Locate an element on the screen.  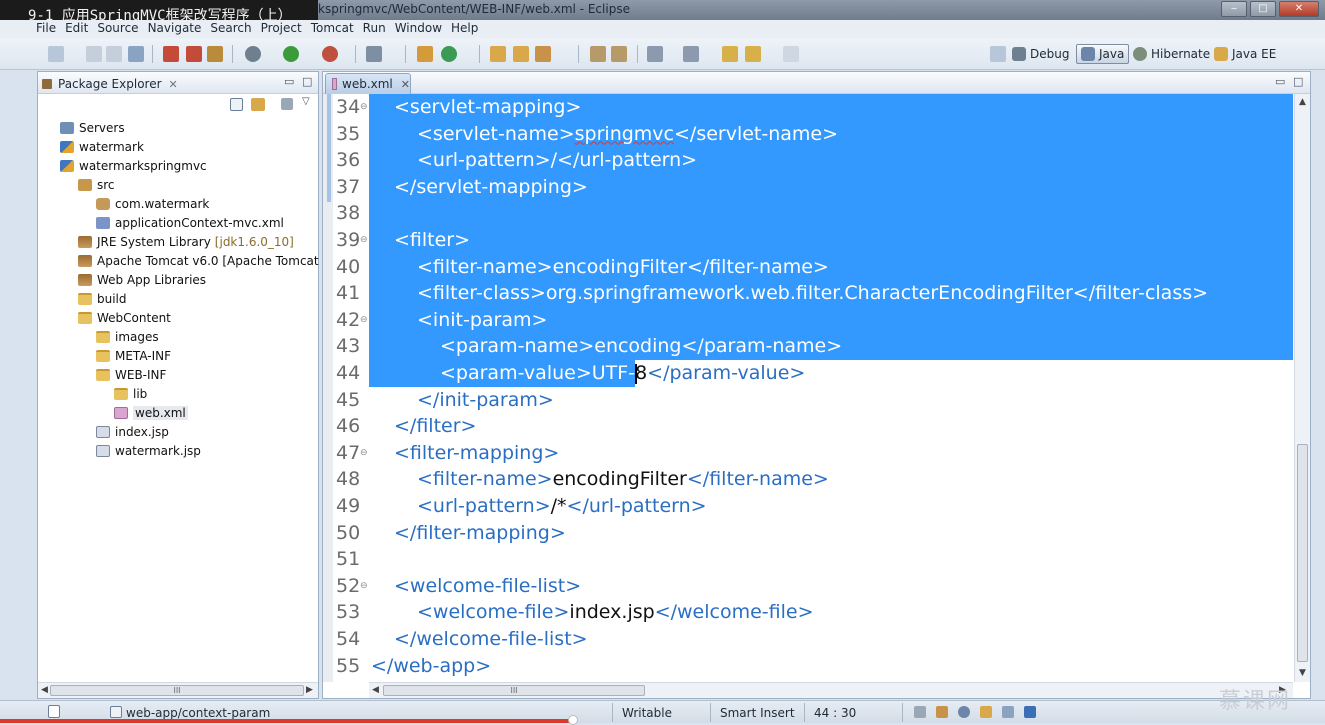
tree-item: watermark is located at coordinates (102, 146).